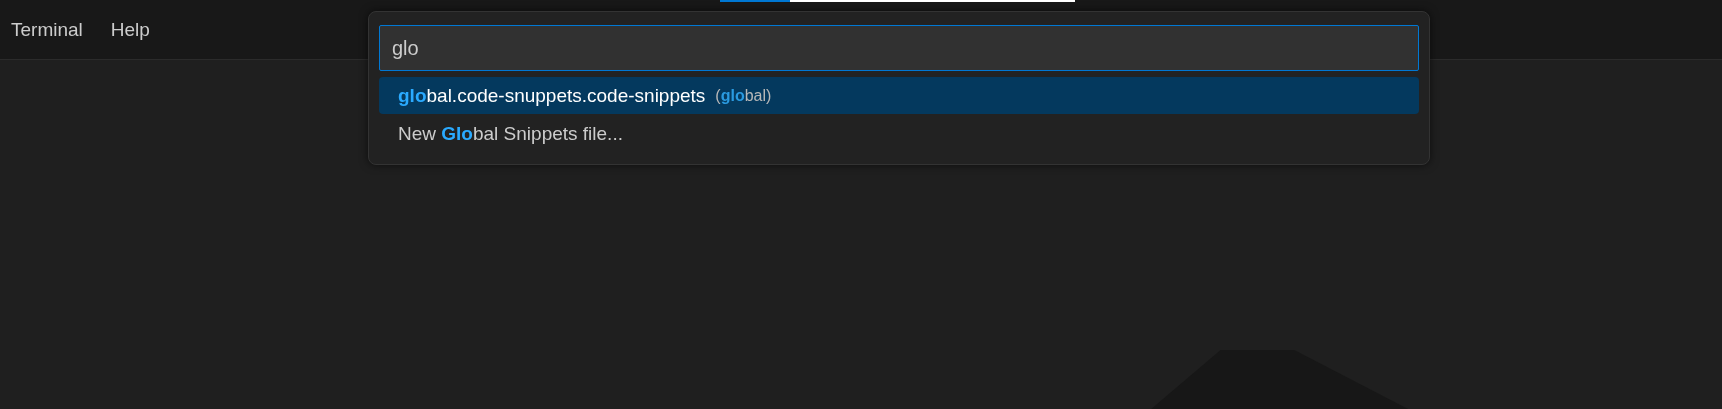 The image size is (1722, 409). What do you see at coordinates (743, 95) in the screenshot?
I see `item-description: (global)` at bounding box center [743, 95].